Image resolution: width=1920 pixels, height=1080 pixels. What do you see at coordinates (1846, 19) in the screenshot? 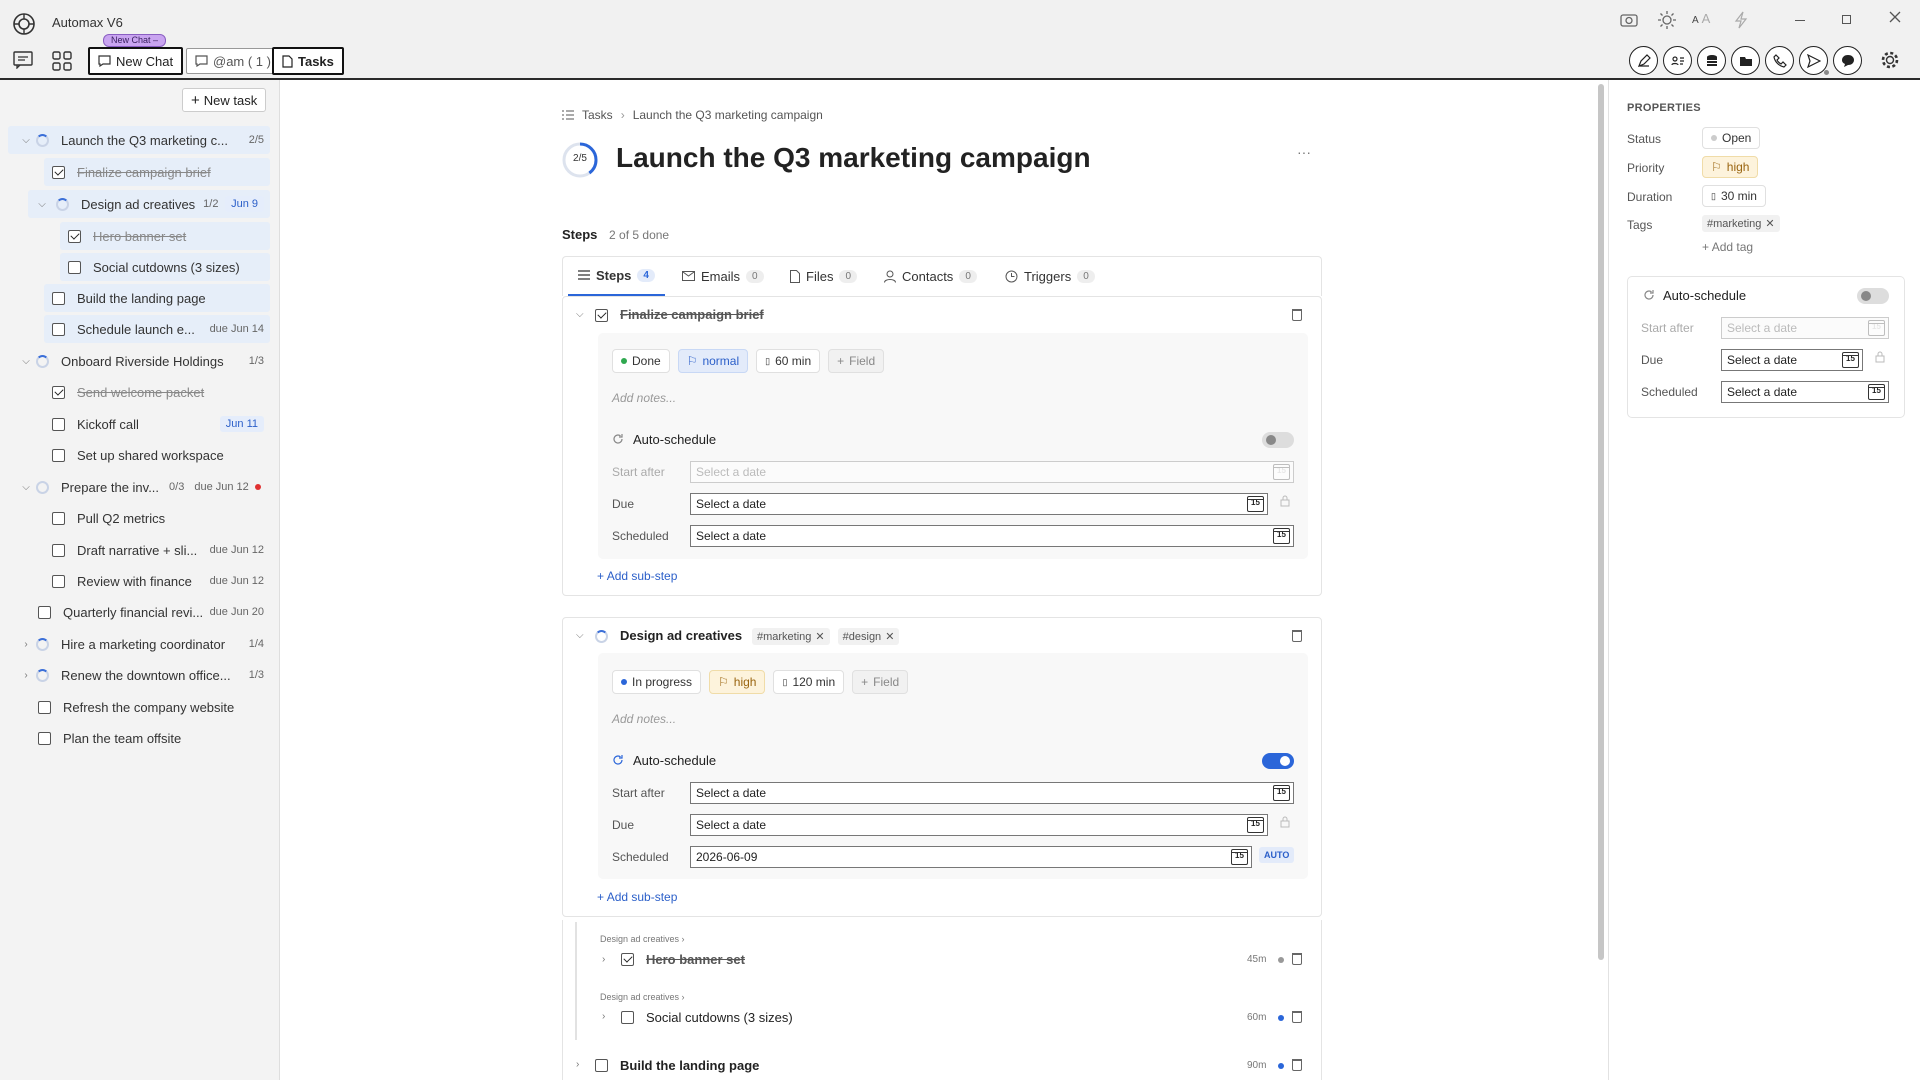
I see `maximize-icon` at bounding box center [1846, 19].